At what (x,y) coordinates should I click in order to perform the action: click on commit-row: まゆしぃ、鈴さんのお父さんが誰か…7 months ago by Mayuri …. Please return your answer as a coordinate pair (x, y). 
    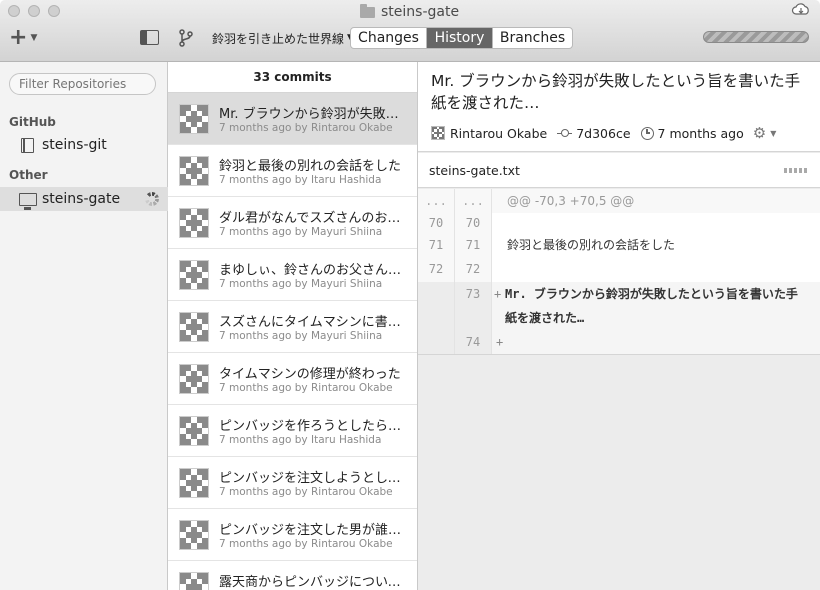
    Looking at the image, I should click on (292, 275).